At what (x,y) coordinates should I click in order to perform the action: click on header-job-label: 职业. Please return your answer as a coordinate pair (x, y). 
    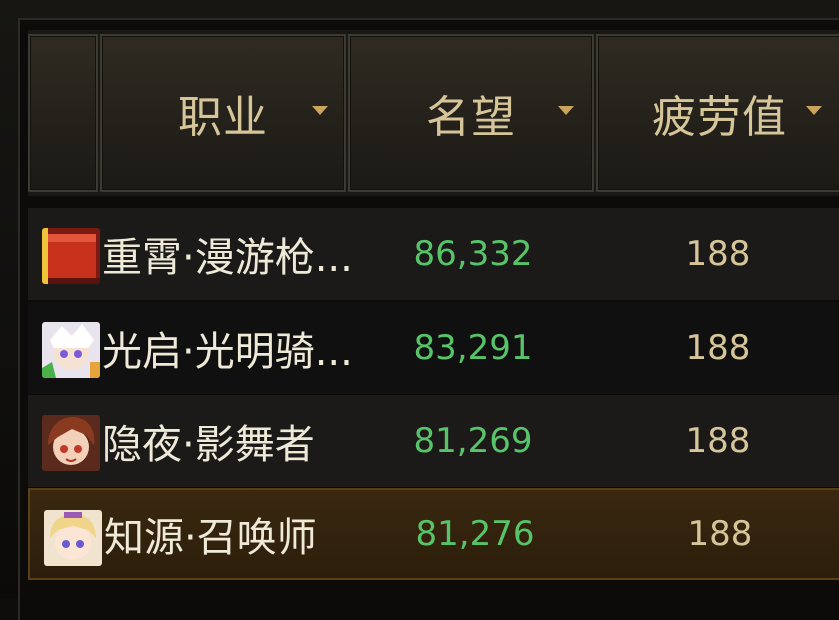
    Looking at the image, I should click on (223, 117).